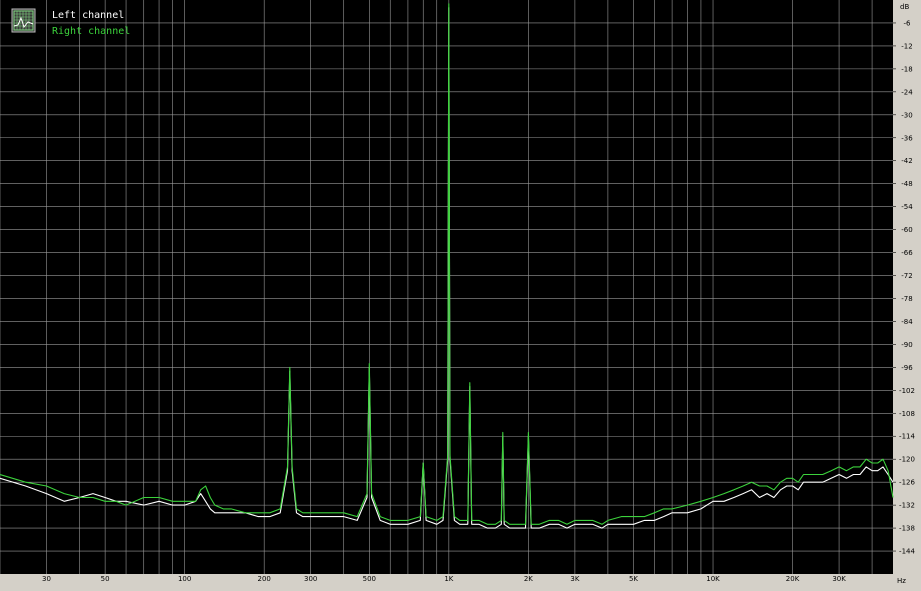 The height and width of the screenshot is (591, 921). Describe the element at coordinates (713, 579) in the screenshot. I see `x-tick-label: 10K` at that location.